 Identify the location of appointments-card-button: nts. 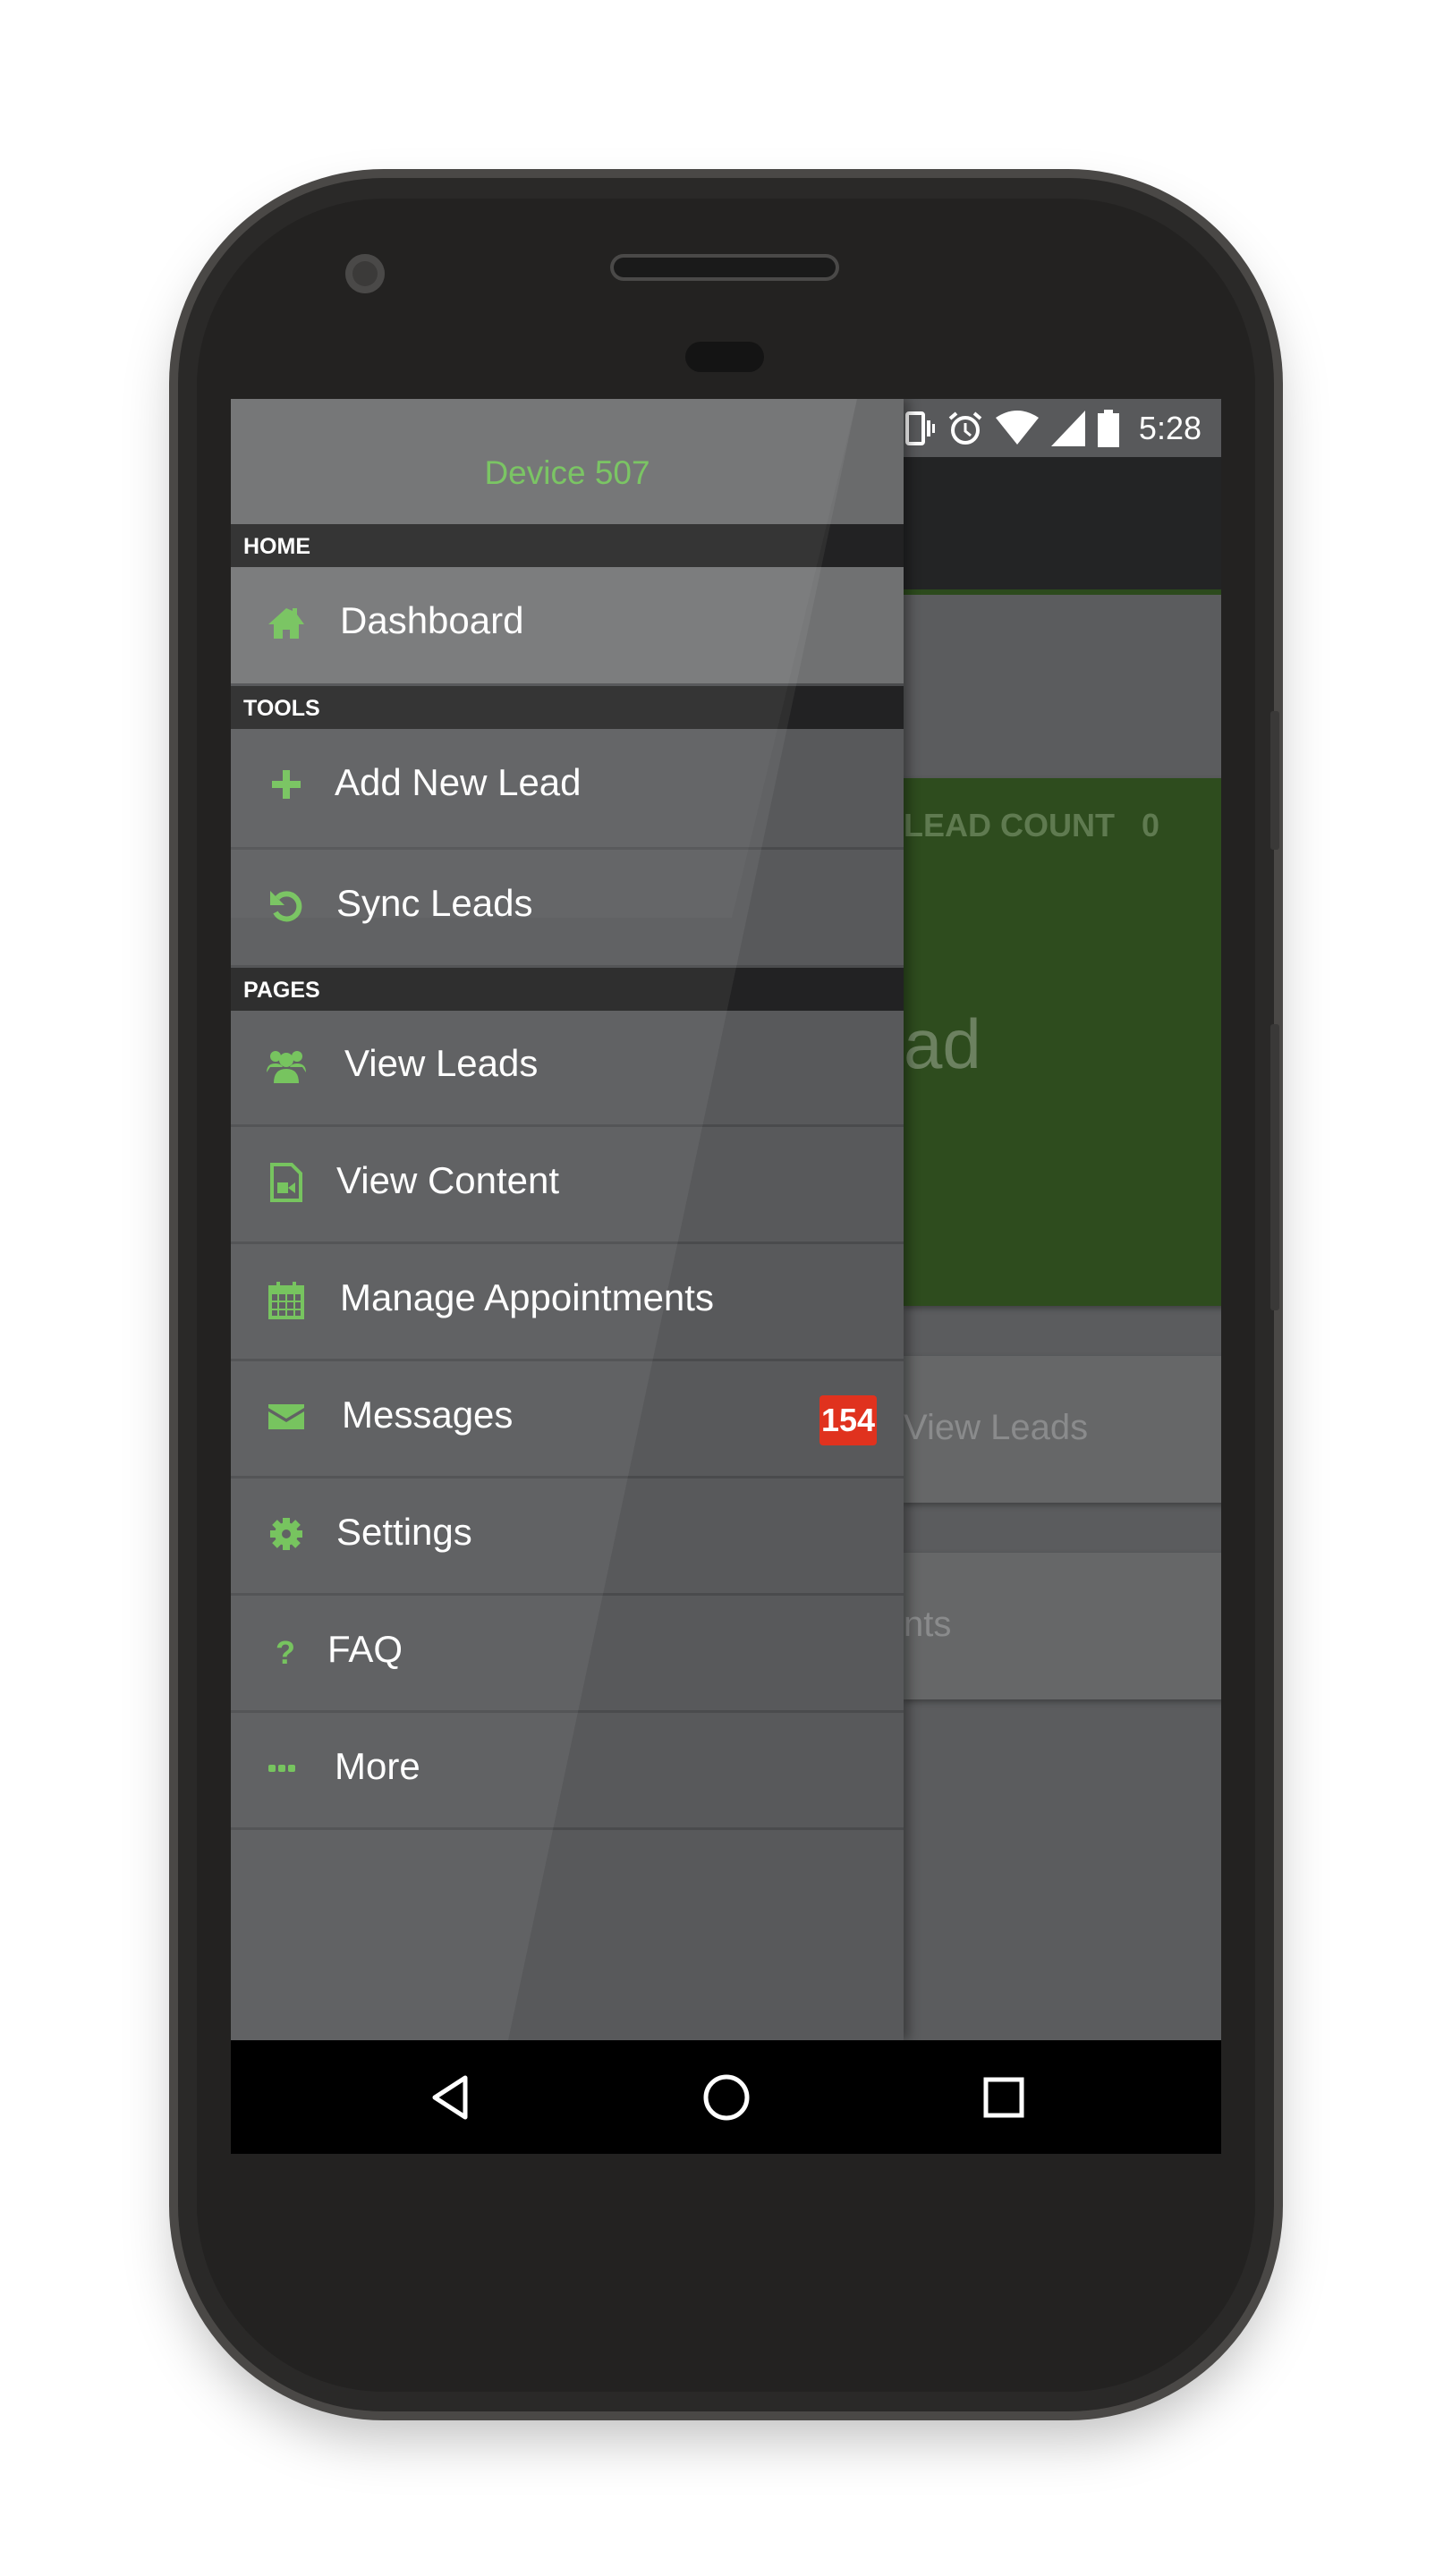
(1062, 1626).